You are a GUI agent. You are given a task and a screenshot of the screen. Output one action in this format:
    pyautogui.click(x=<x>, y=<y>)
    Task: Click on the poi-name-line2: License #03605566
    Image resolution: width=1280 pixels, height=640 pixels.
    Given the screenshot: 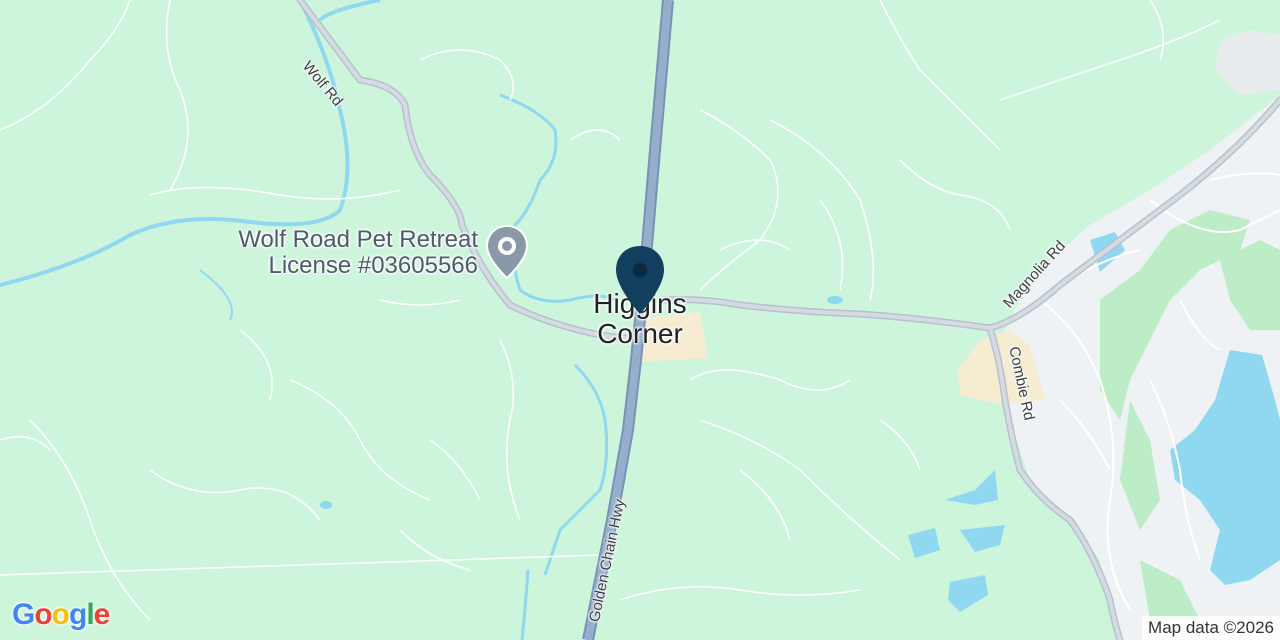 What is the action you would take?
    pyautogui.click(x=373, y=265)
    